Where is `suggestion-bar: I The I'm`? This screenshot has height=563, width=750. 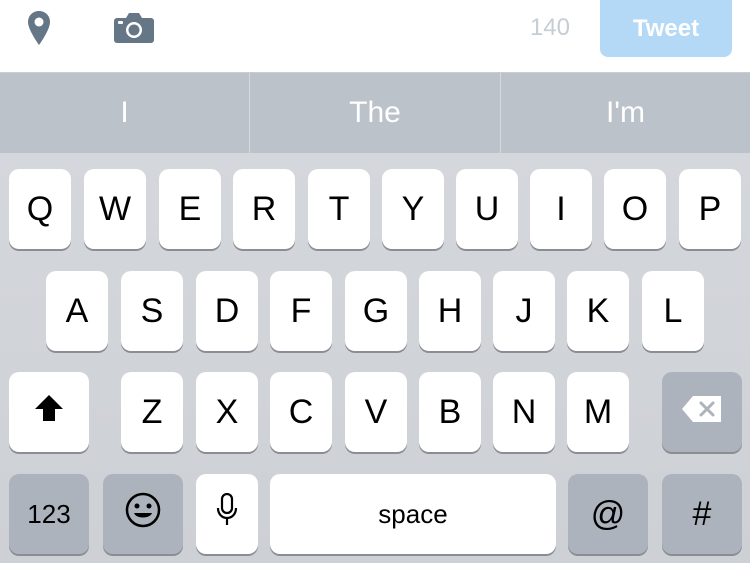
suggestion-bar: I The I'm is located at coordinates (375, 113).